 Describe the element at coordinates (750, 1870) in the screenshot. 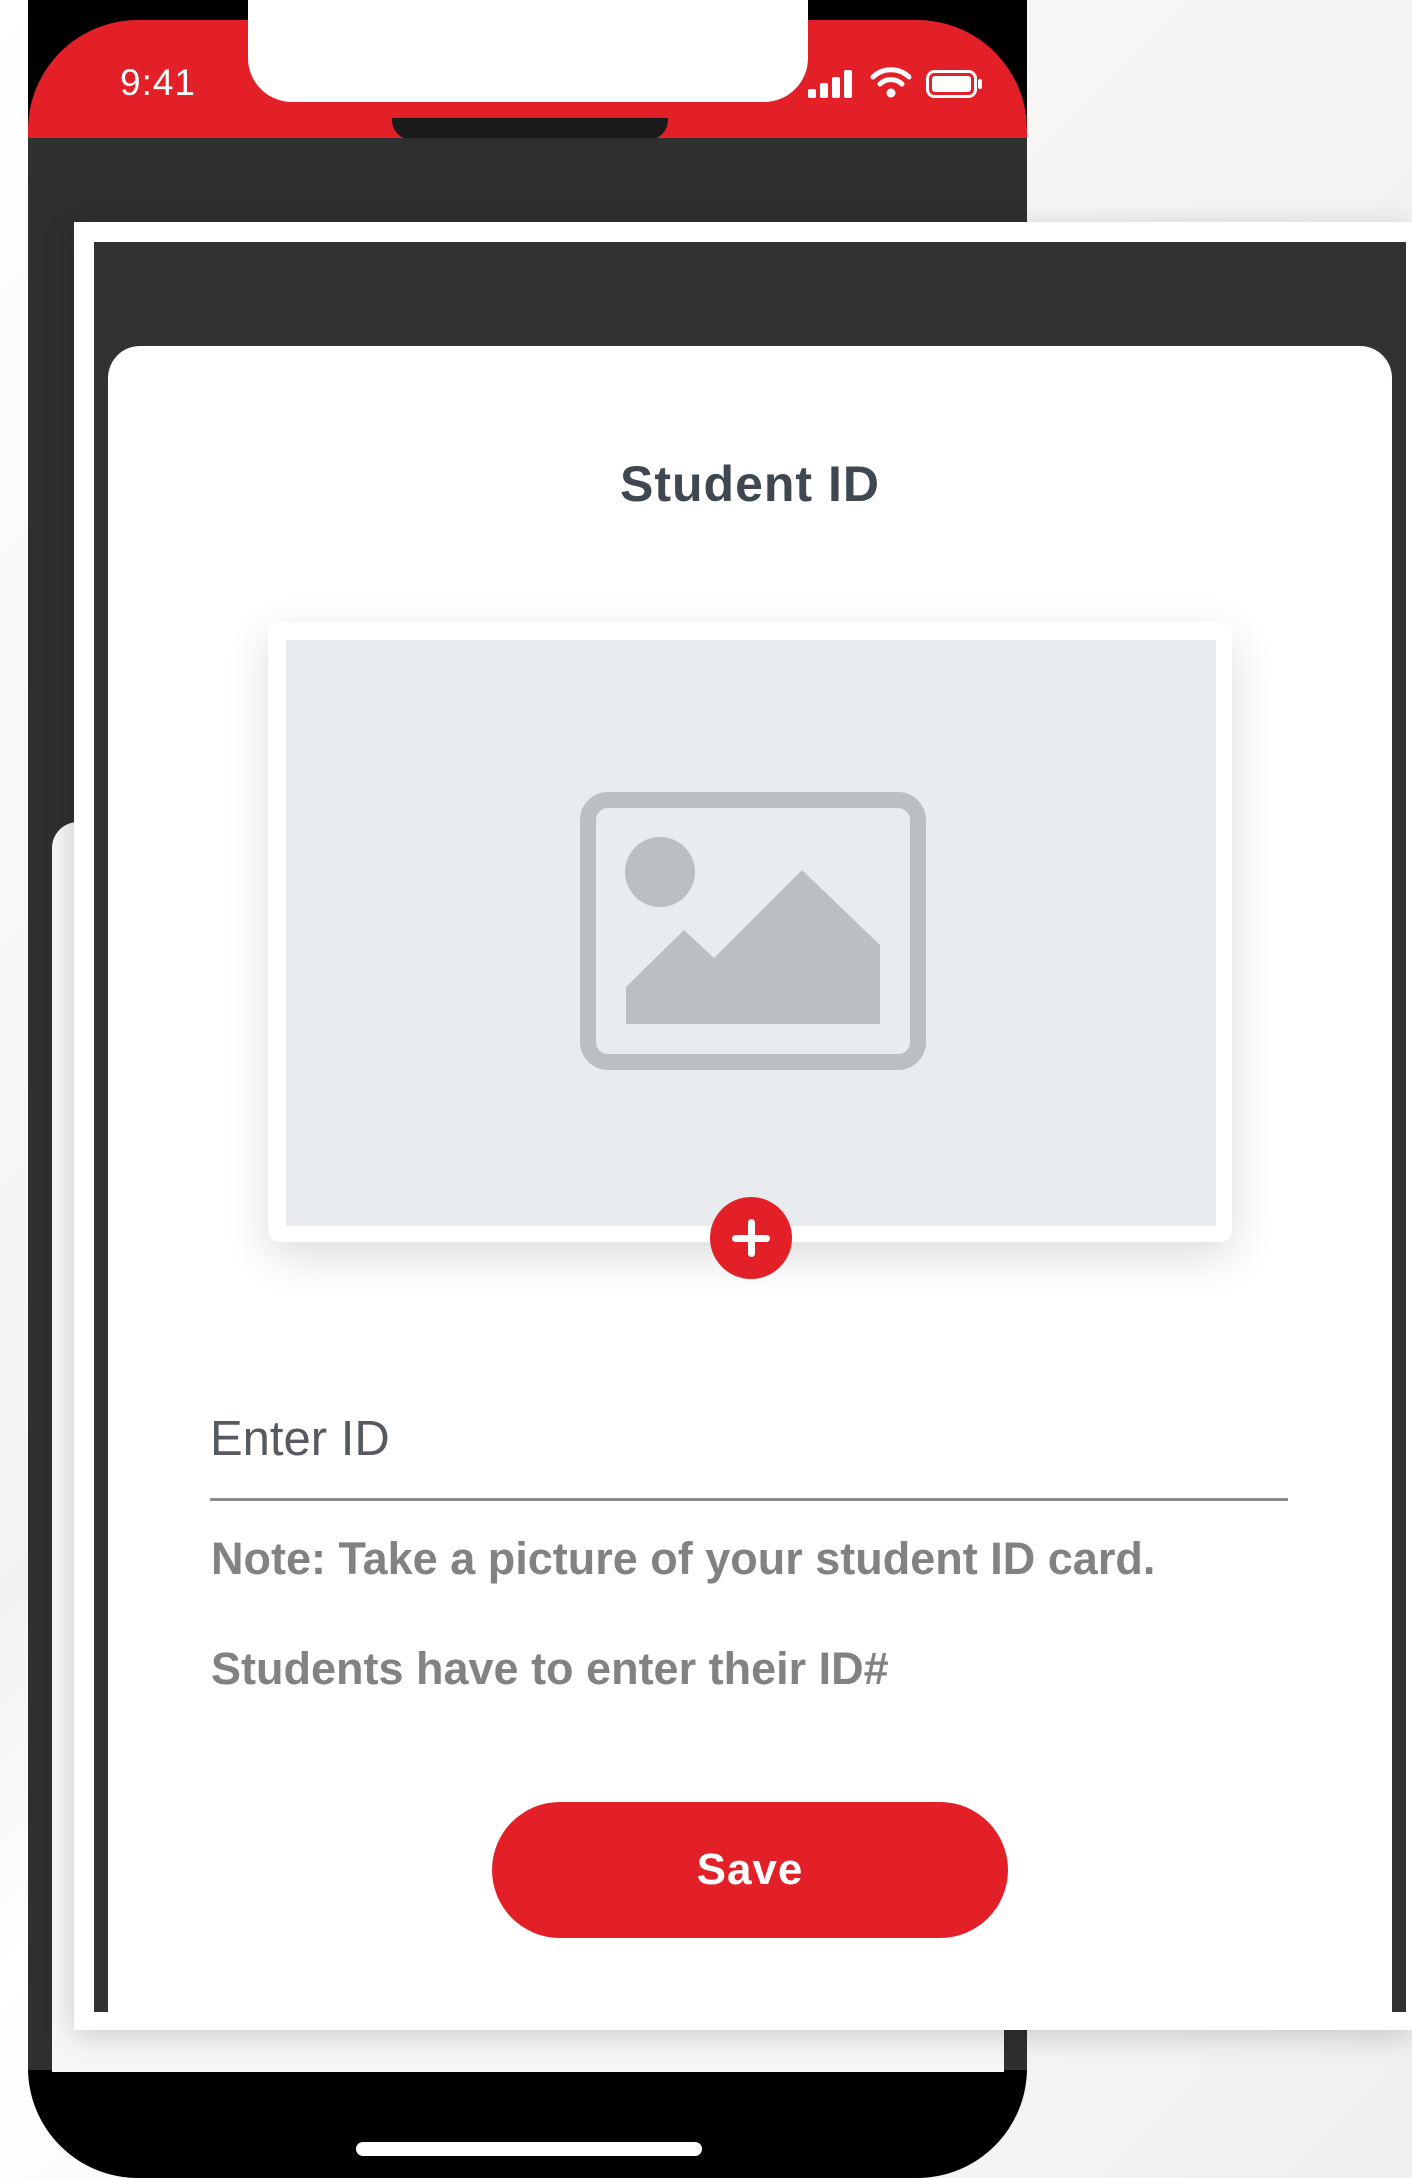

I see `save-button: Save` at that location.